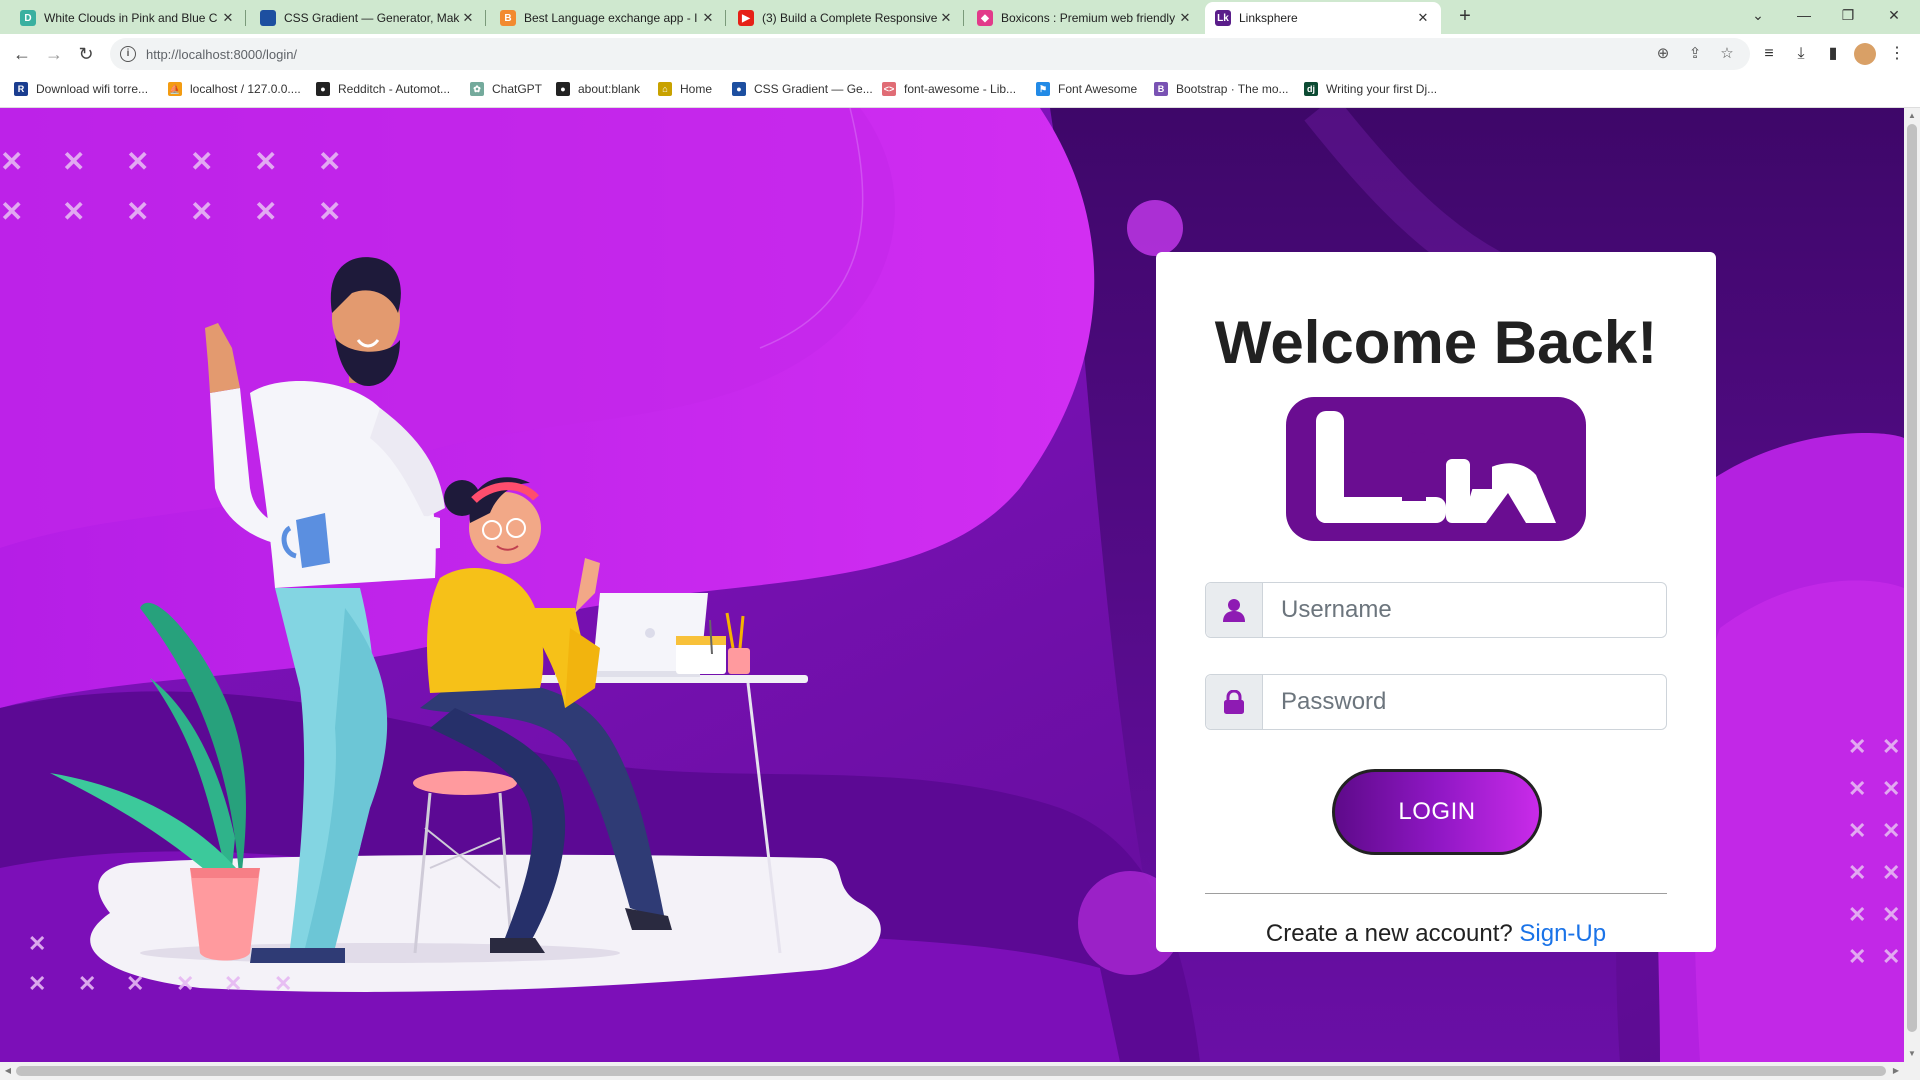 The width and height of the screenshot is (1920, 1080). What do you see at coordinates (1088, 18) in the screenshot?
I see `tab-title: Boxicons : Premium web friendly` at bounding box center [1088, 18].